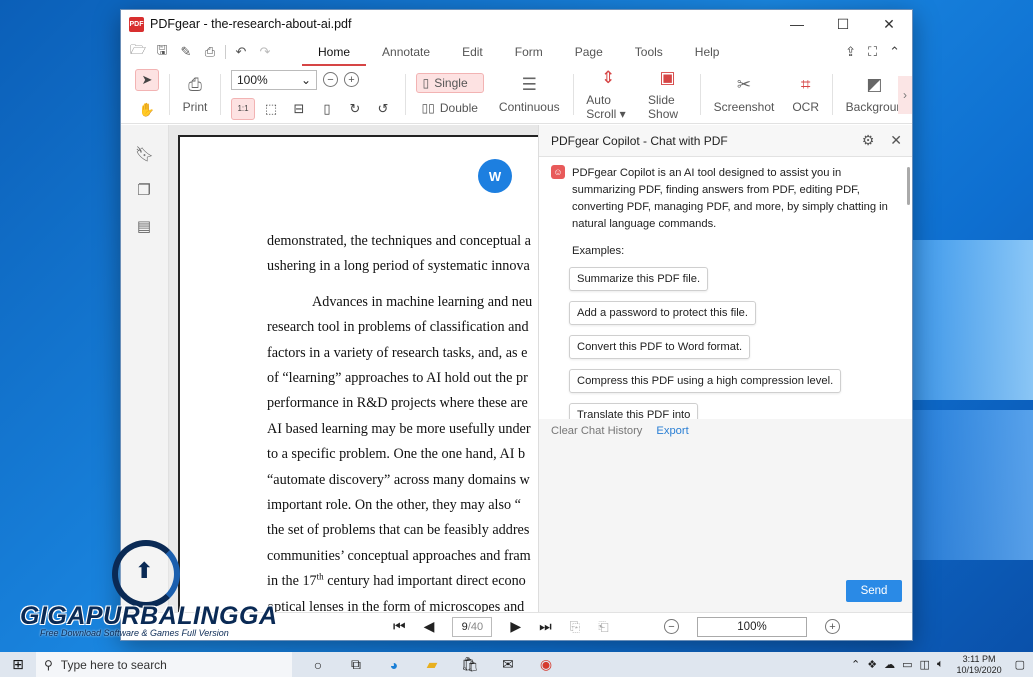 The width and height of the screenshot is (1033, 677). Describe the element at coordinates (144, 190) in the screenshot. I see `thumbnails-icon: ❐` at that location.